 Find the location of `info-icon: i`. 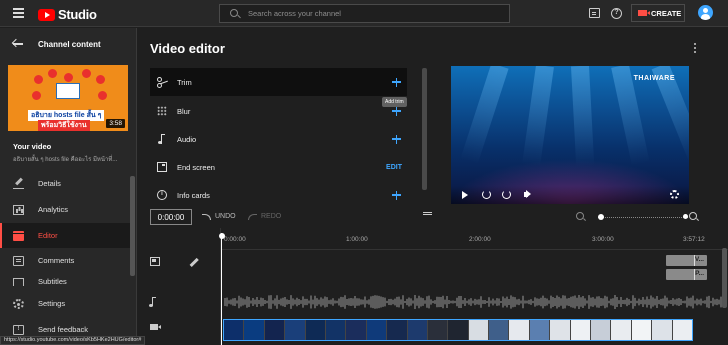

info-icon: i is located at coordinates (162, 195).